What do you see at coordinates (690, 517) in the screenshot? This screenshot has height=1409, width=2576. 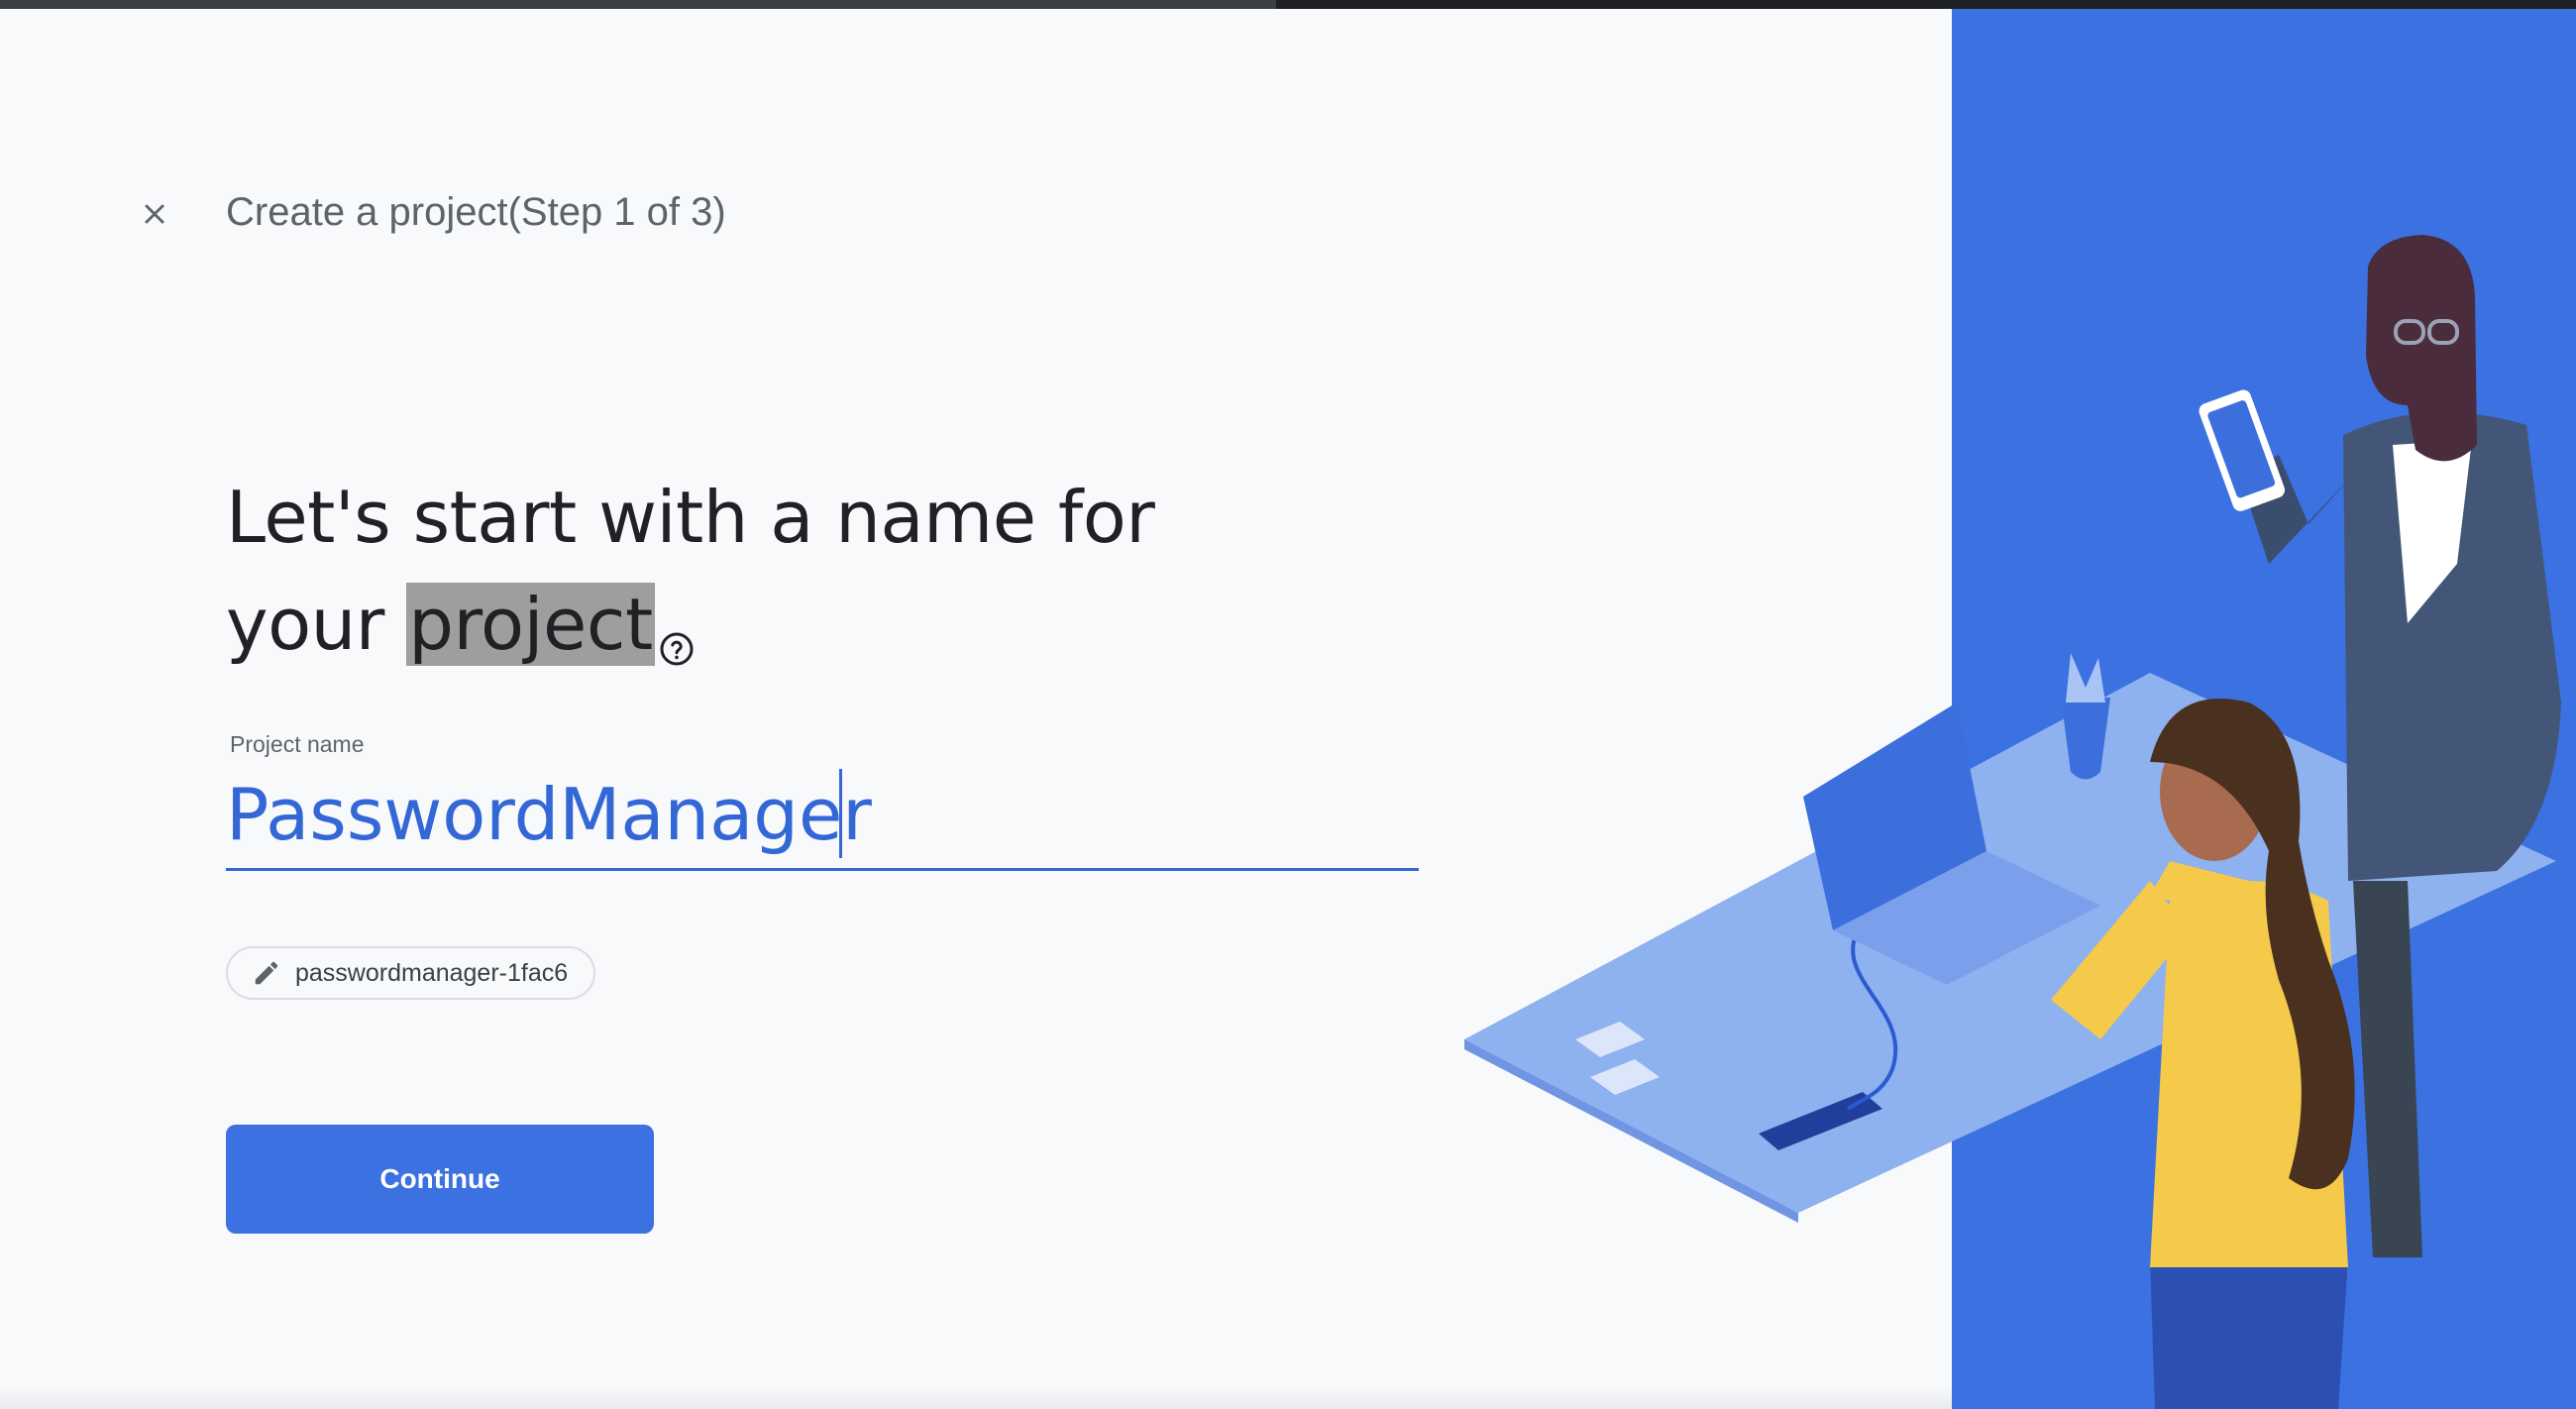 I see `headline-line-1: Let's start with a name for` at bounding box center [690, 517].